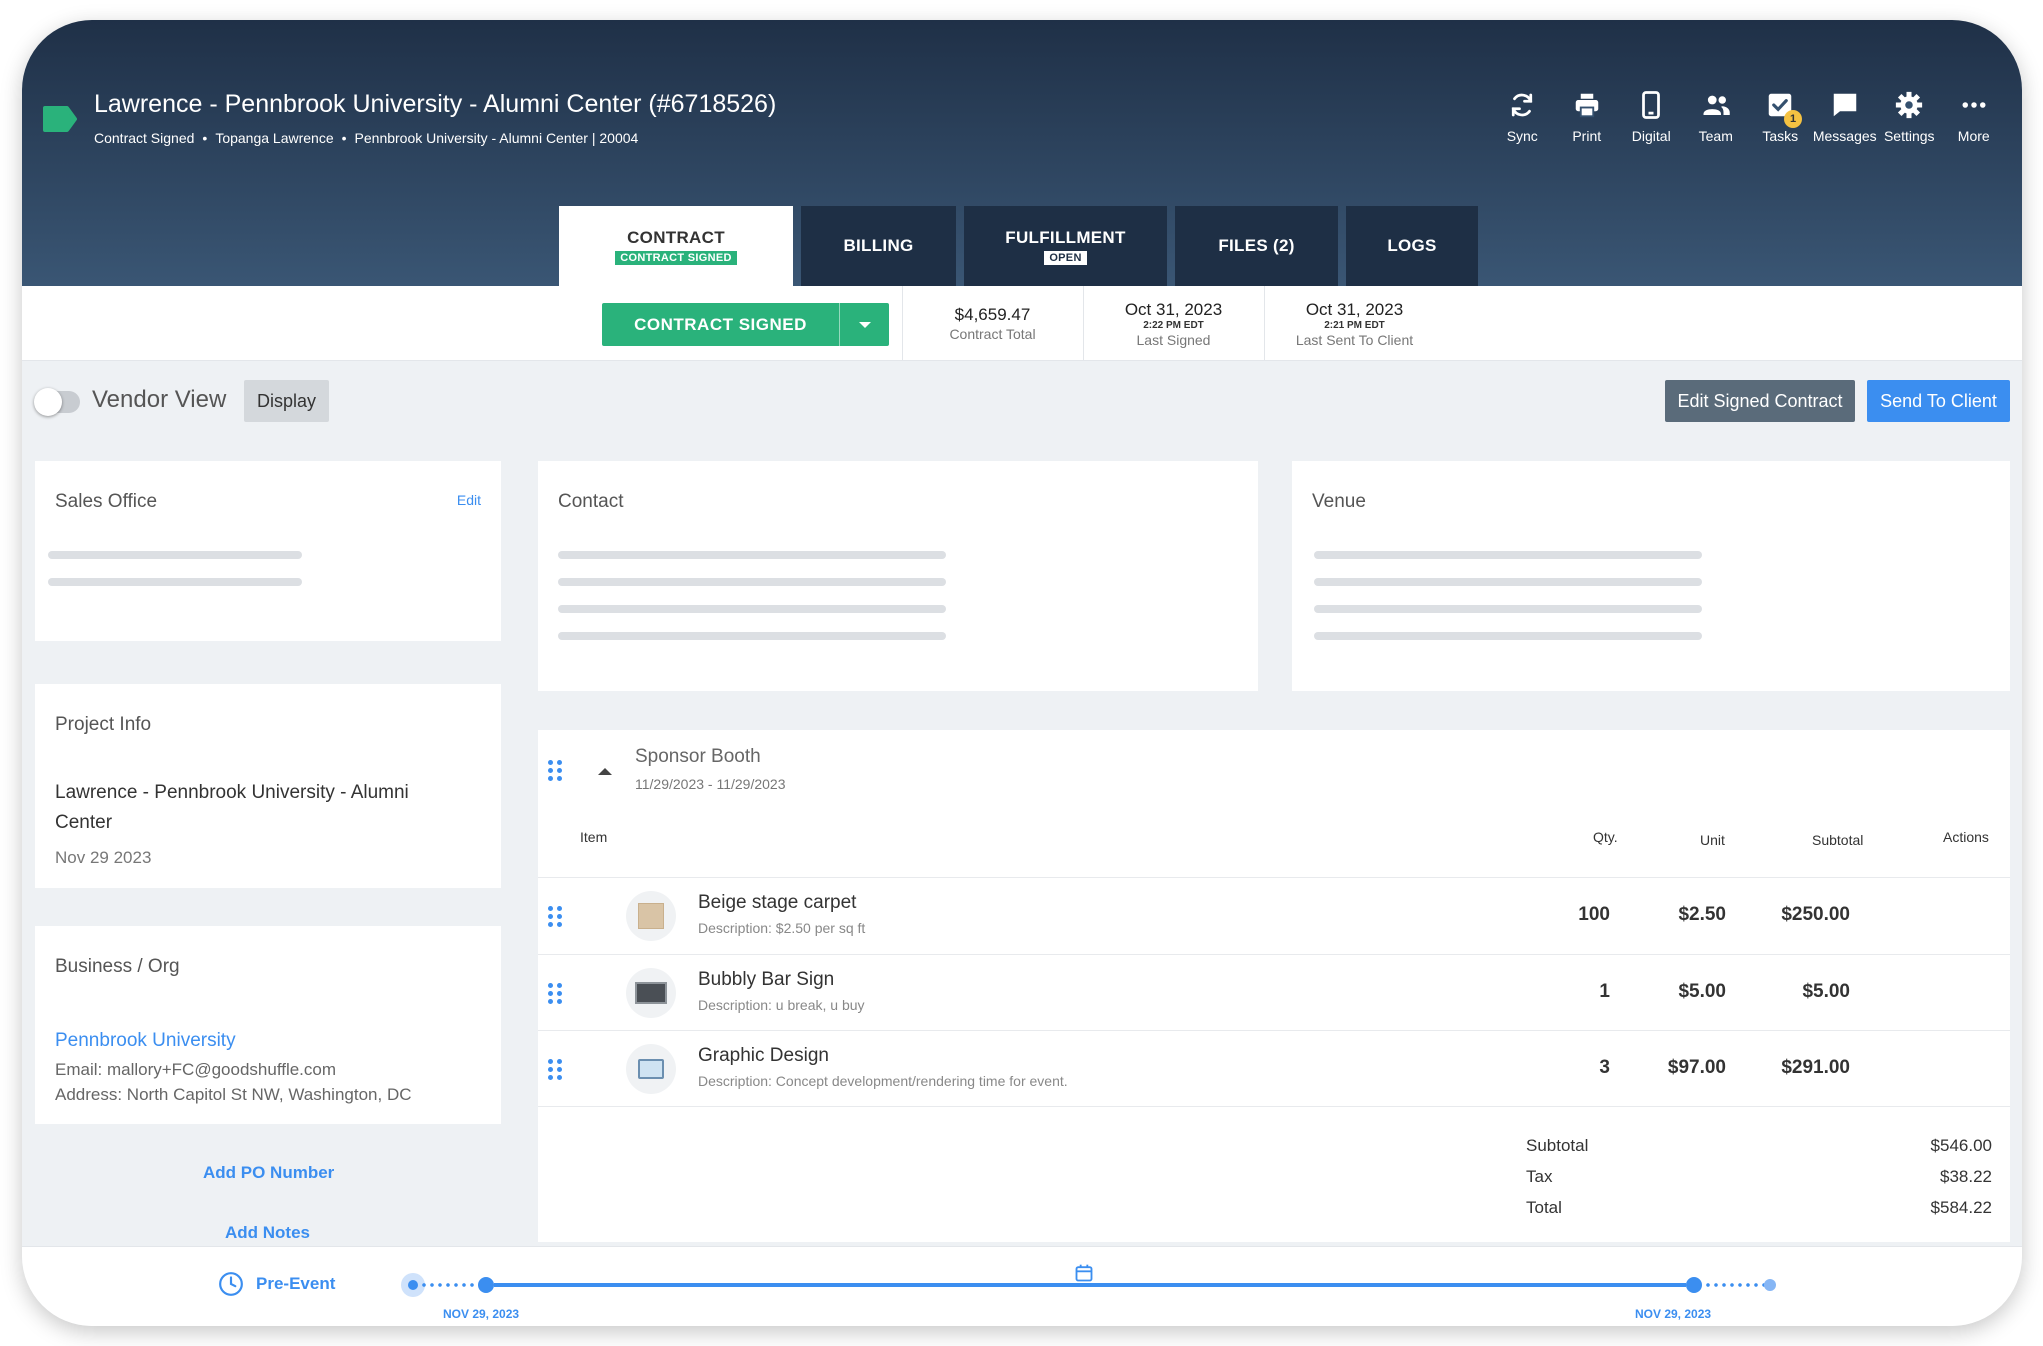  What do you see at coordinates (651, 916) in the screenshot?
I see `carpet-thumbnail` at bounding box center [651, 916].